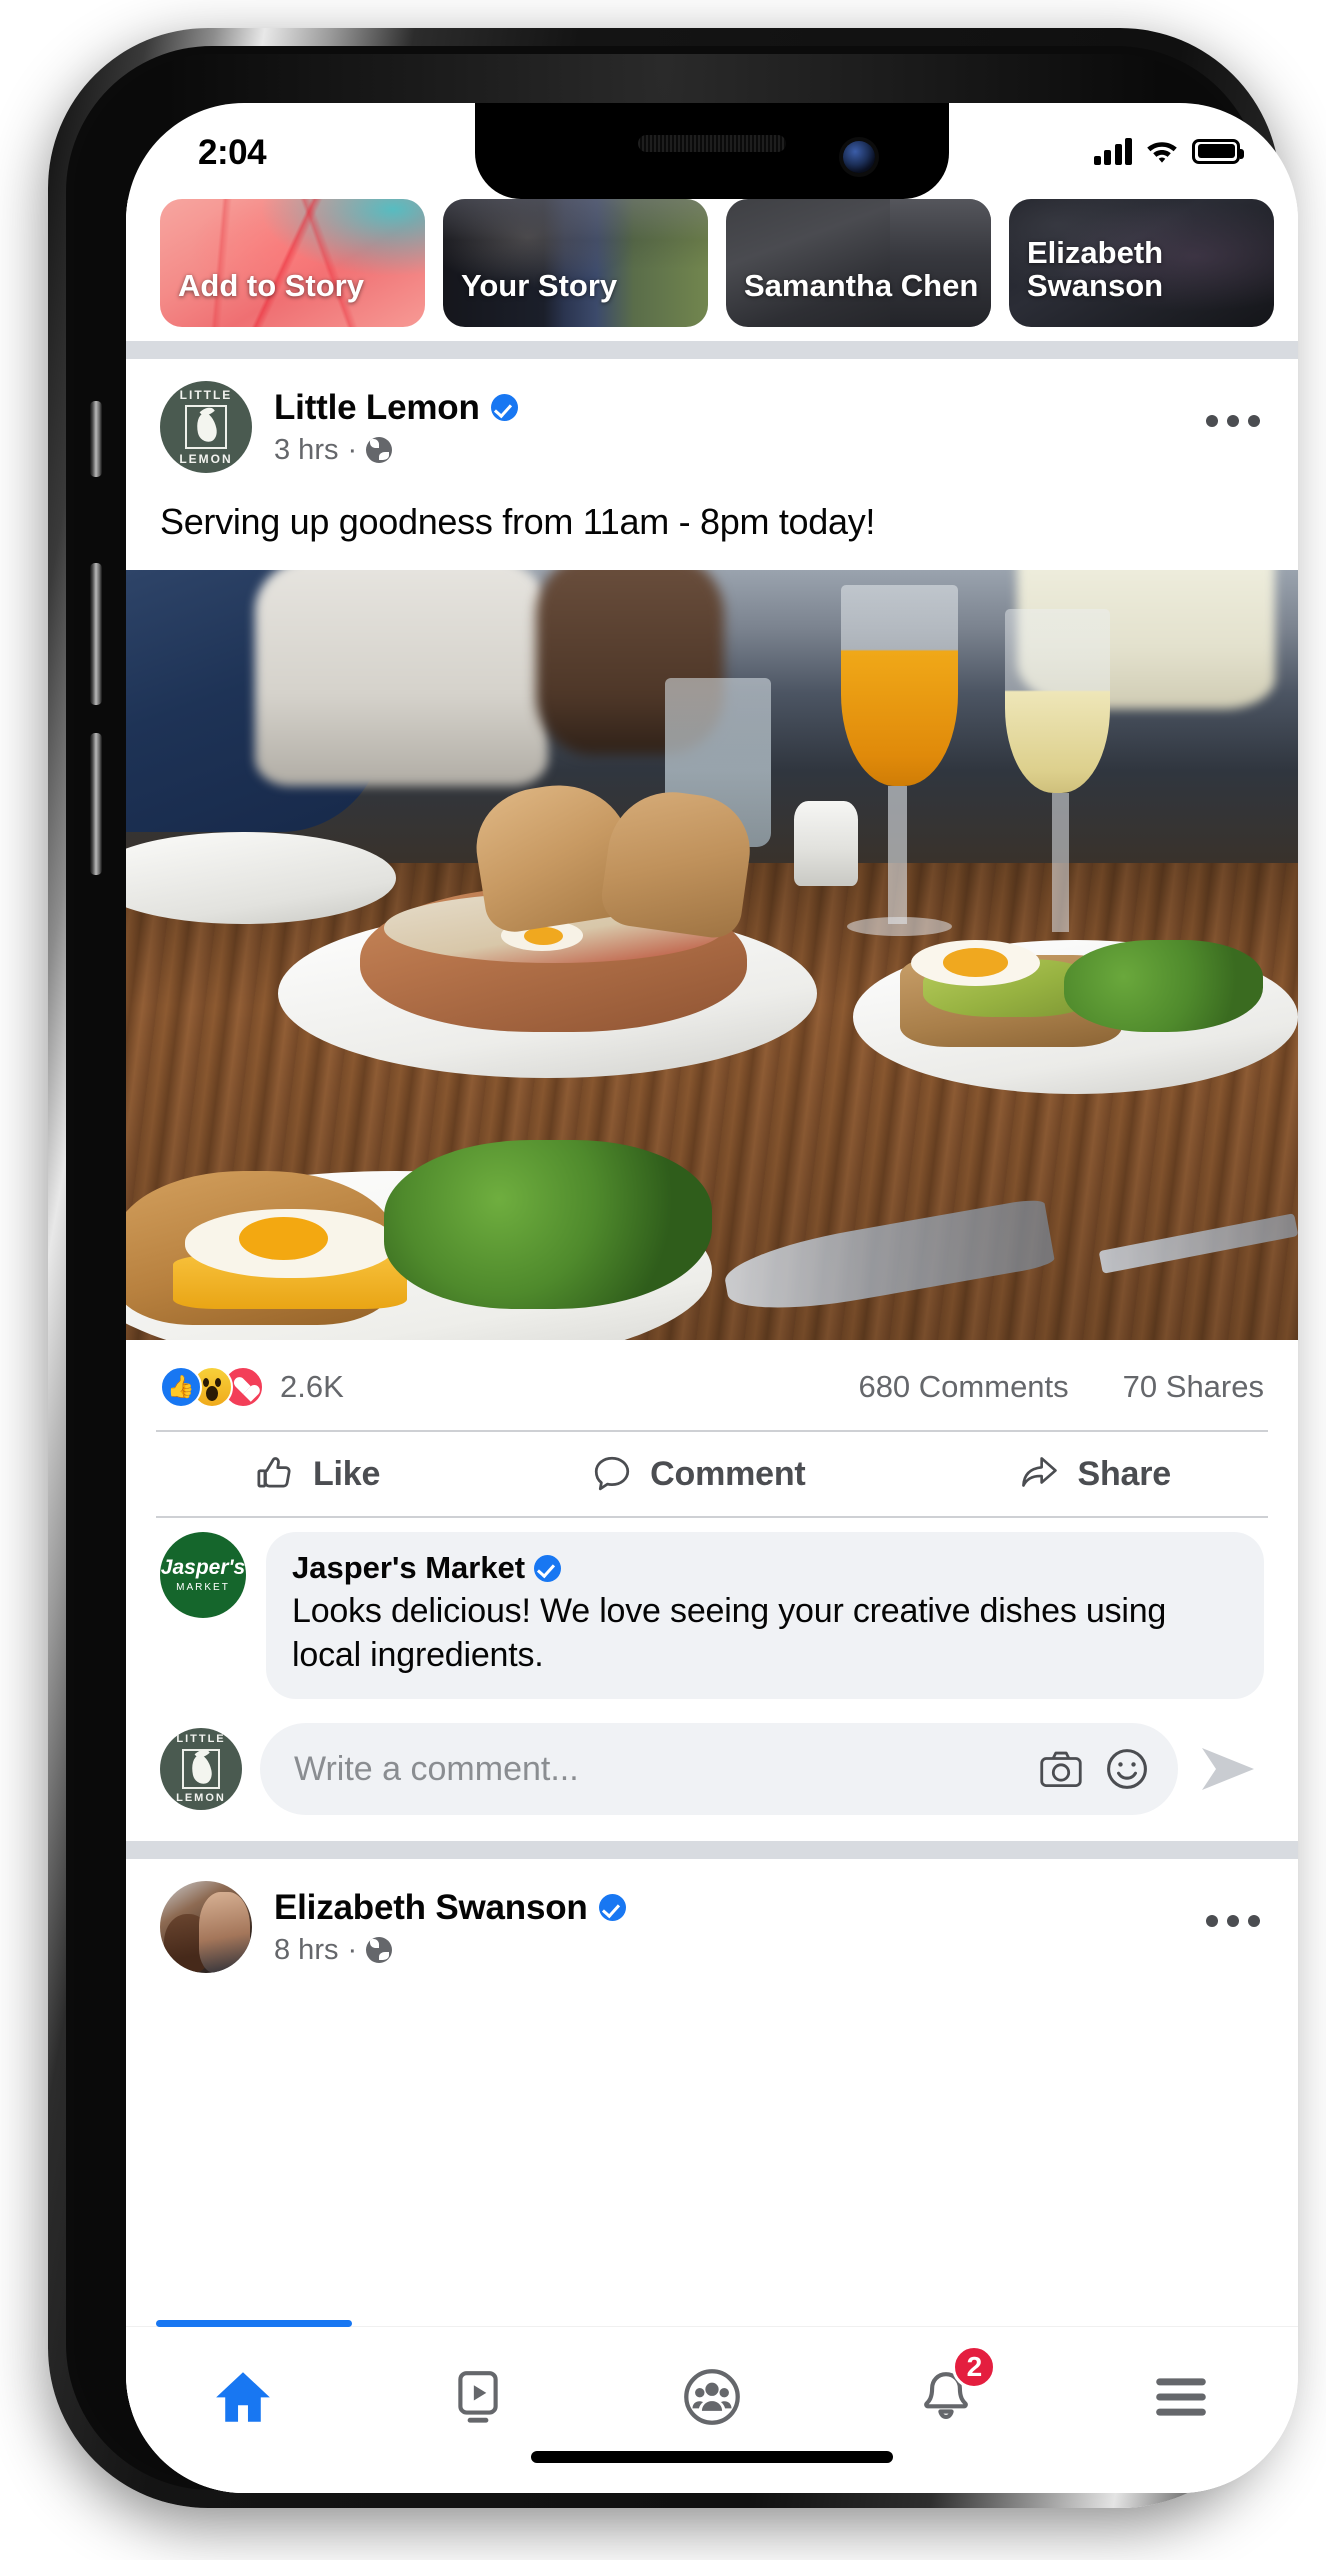  Describe the element at coordinates (96, 804) in the screenshot. I see `volume-down-button` at that location.